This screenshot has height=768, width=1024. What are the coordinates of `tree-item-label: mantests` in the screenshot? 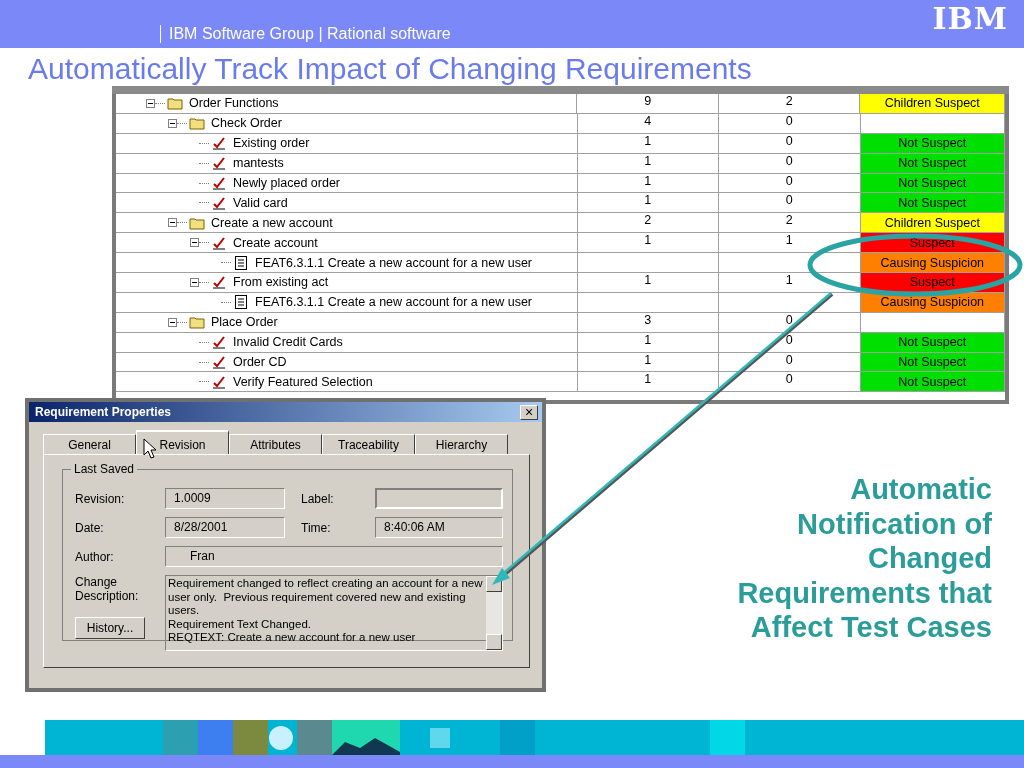 It's located at (258, 163).